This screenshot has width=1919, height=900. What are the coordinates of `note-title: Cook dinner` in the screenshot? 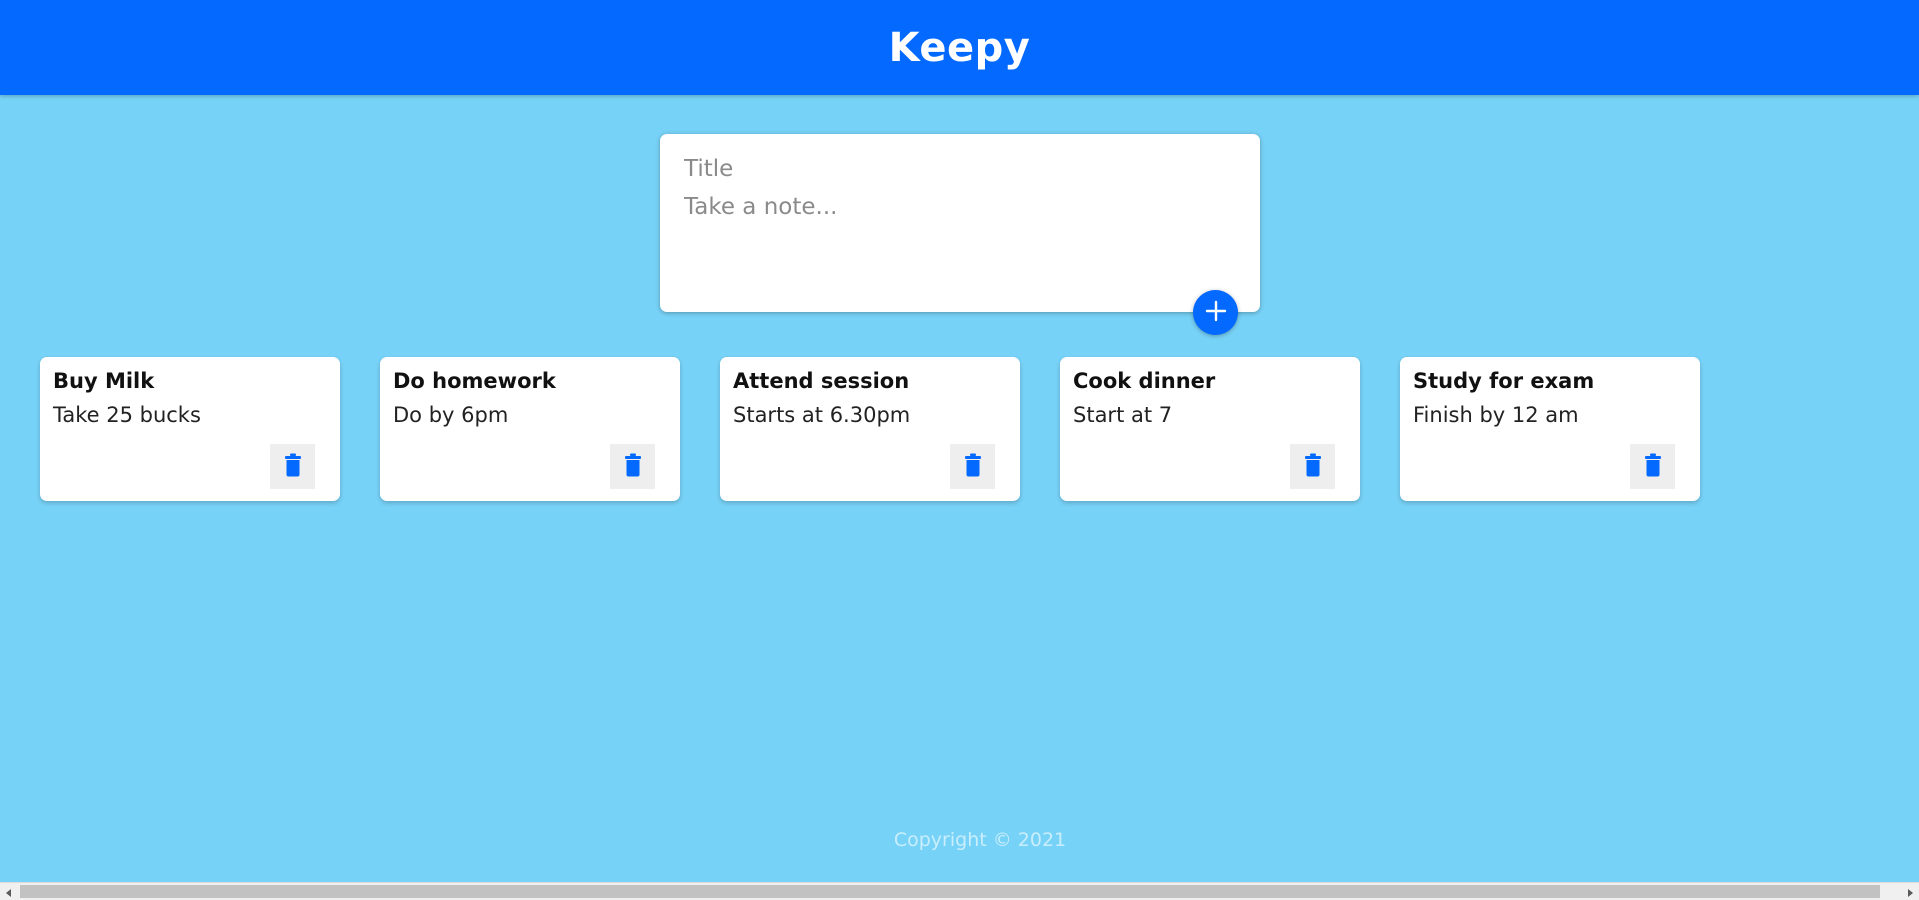 It's located at (1144, 381).